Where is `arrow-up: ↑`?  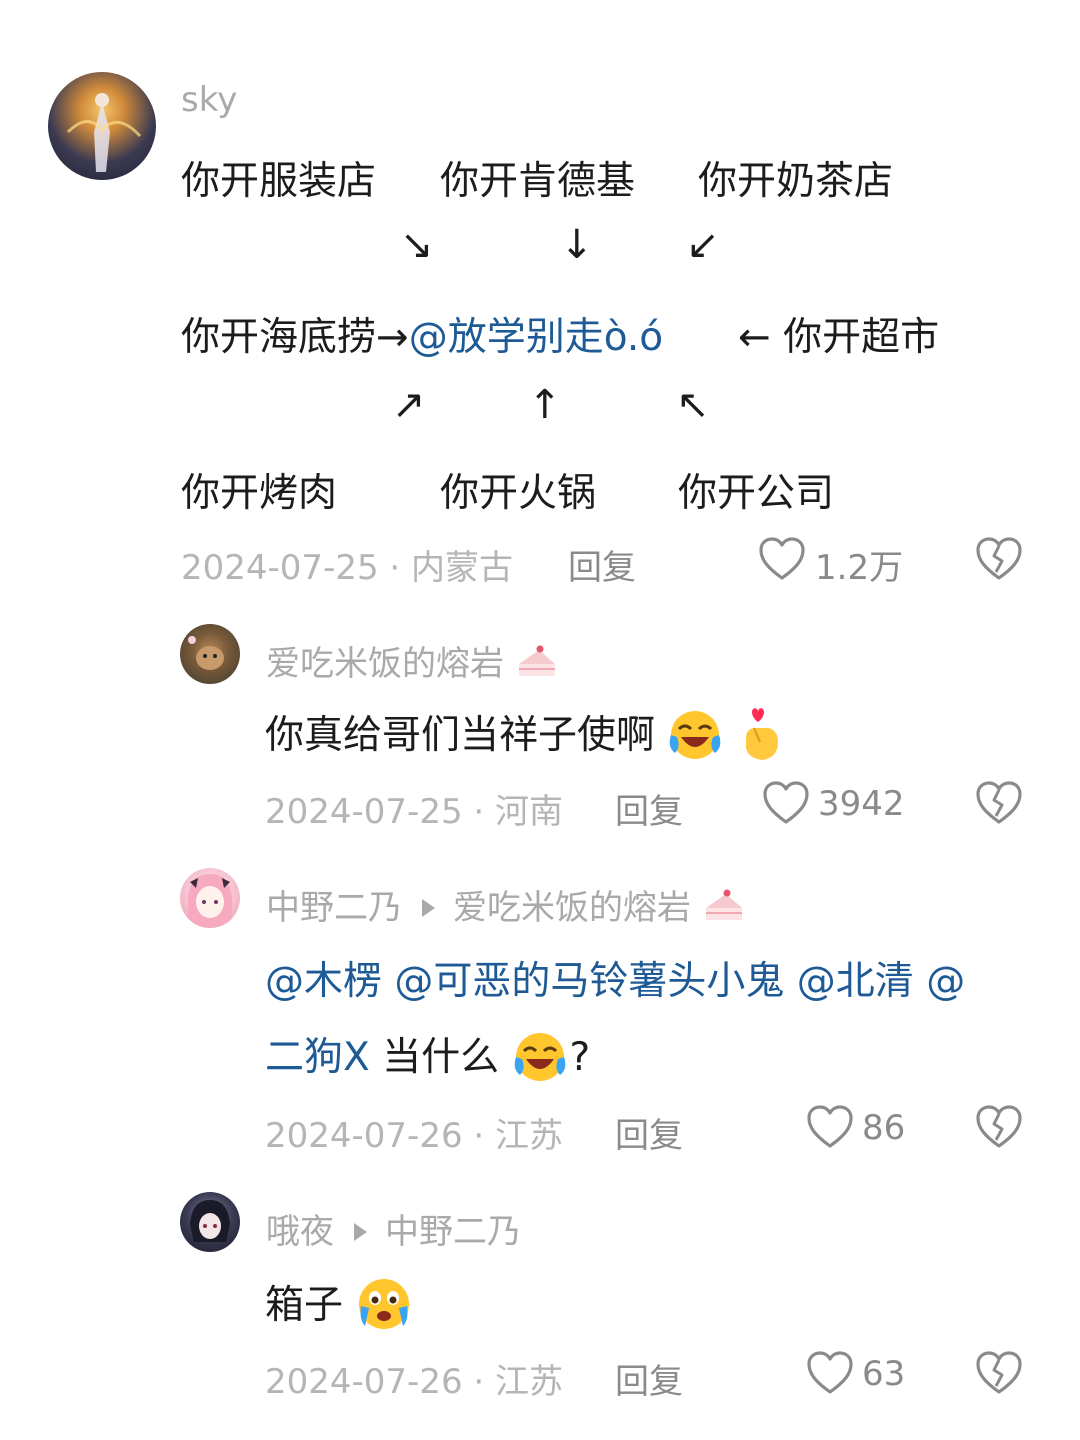
arrow-up: ↑ is located at coordinates (545, 405).